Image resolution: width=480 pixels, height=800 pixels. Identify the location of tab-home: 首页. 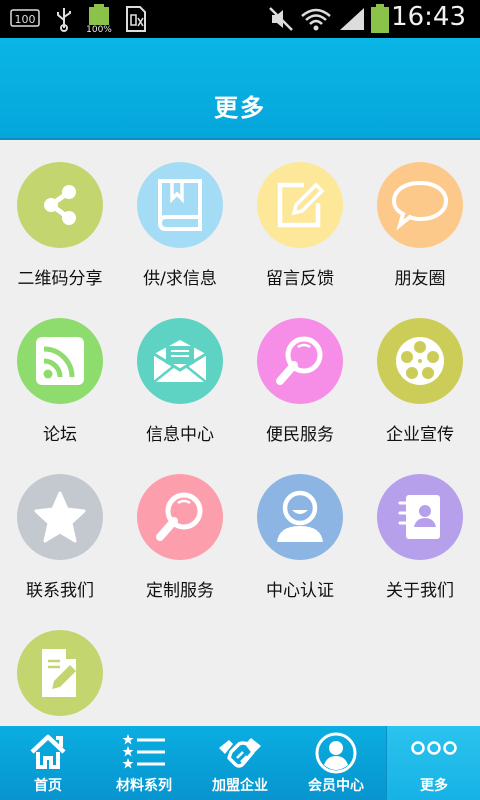
(48, 763).